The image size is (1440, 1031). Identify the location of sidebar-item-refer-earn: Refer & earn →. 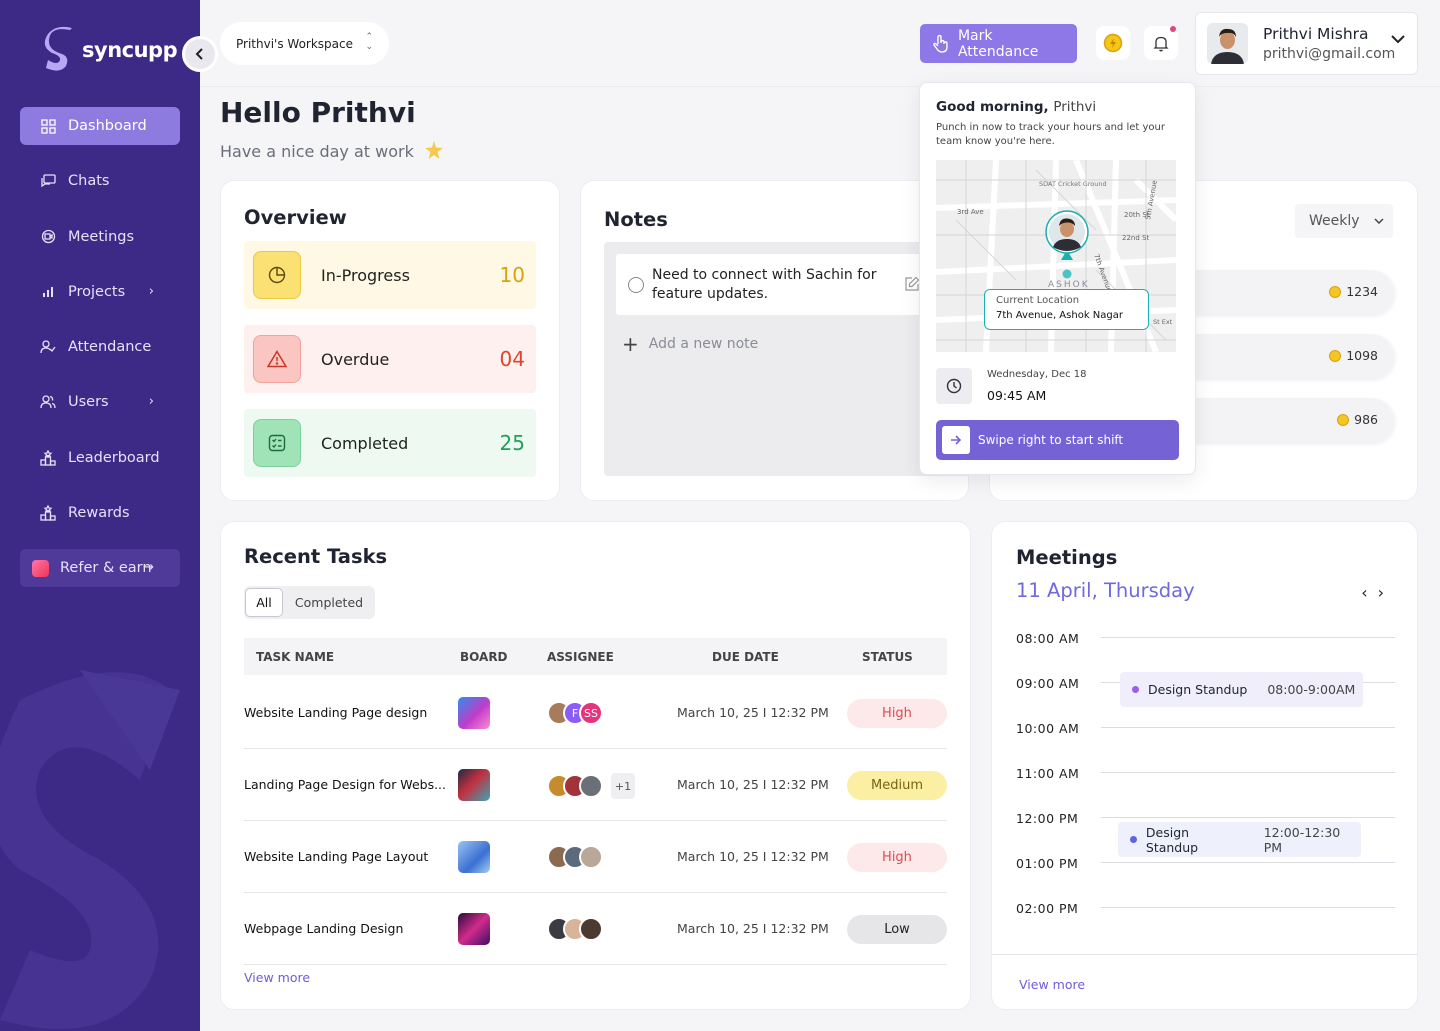
(100, 568).